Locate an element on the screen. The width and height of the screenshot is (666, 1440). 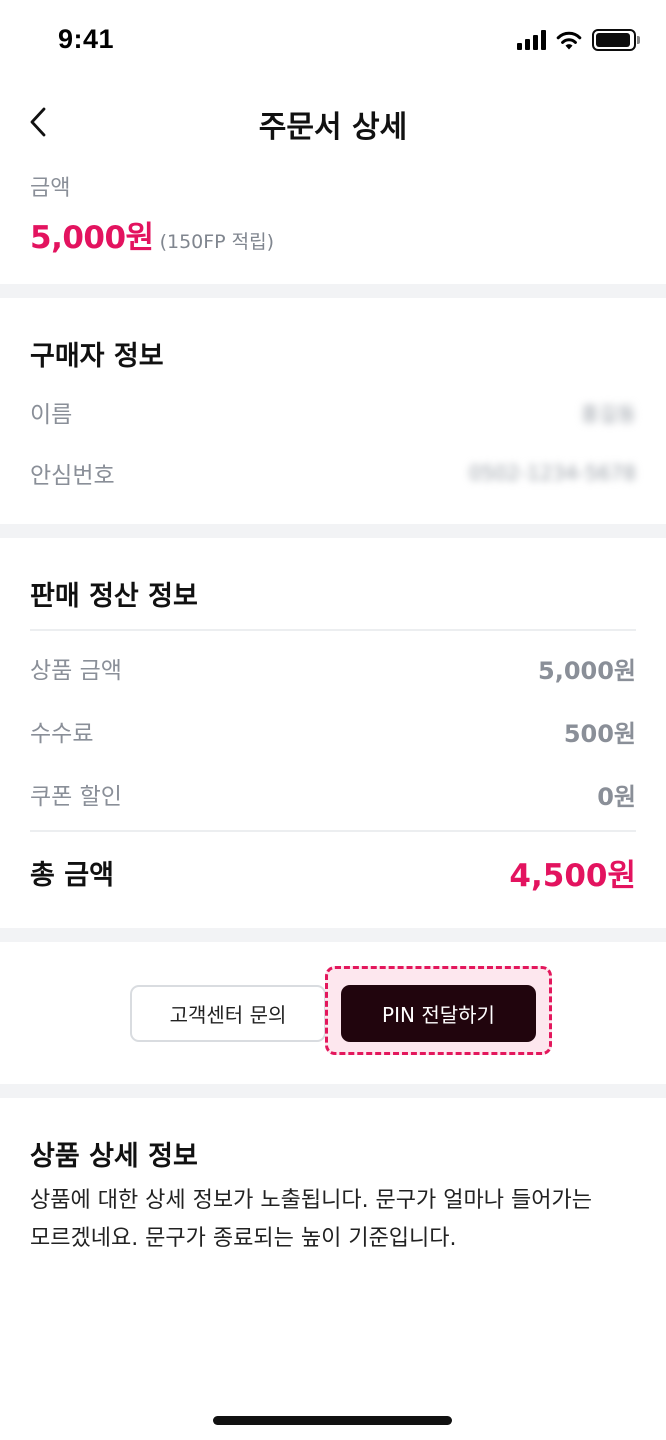
total-amount-label: 총 금액 is located at coordinates (72, 875).